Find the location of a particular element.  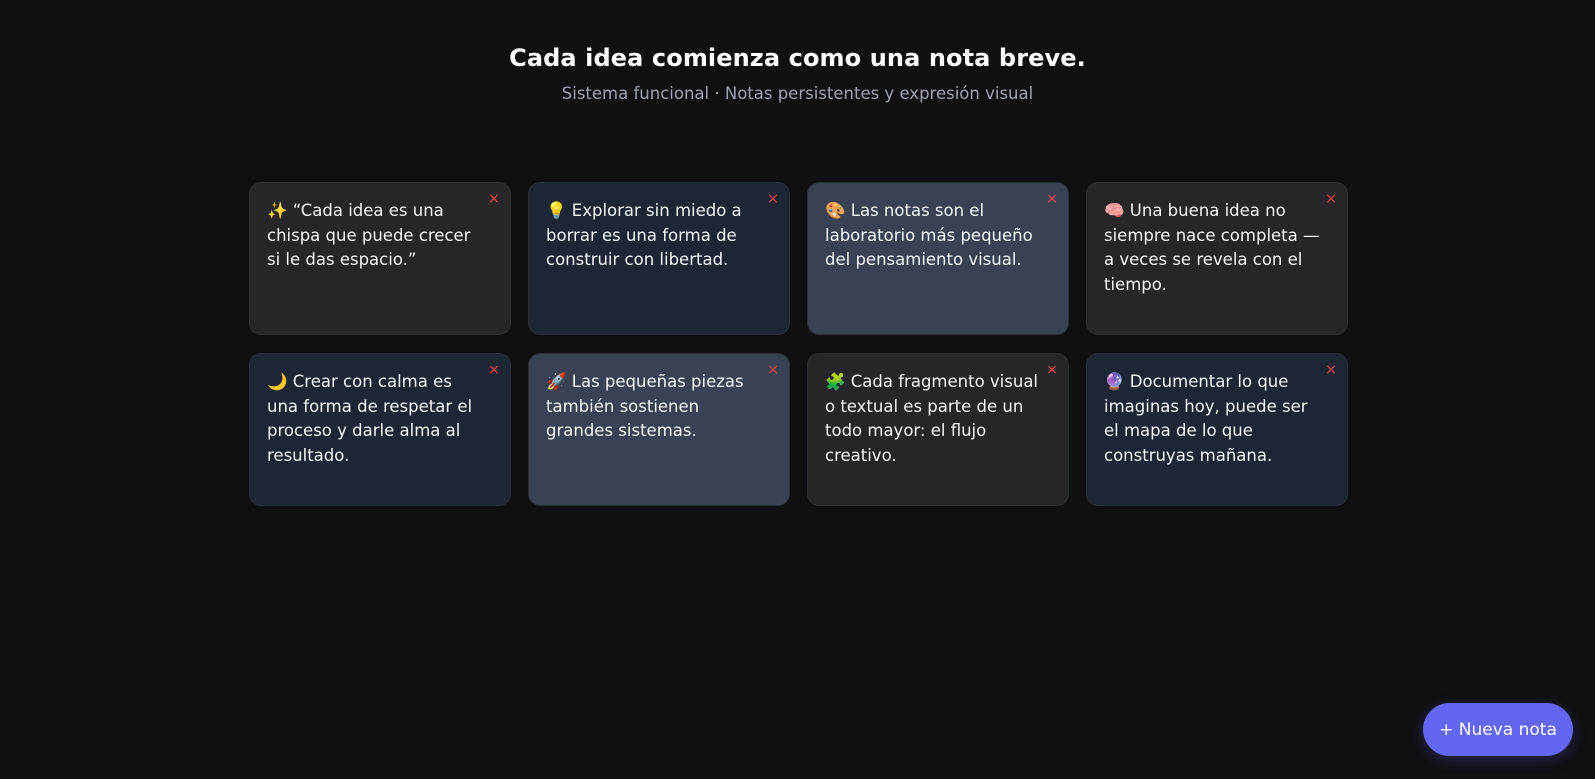

new-note-button: + Nueva nota is located at coordinates (1498, 729).